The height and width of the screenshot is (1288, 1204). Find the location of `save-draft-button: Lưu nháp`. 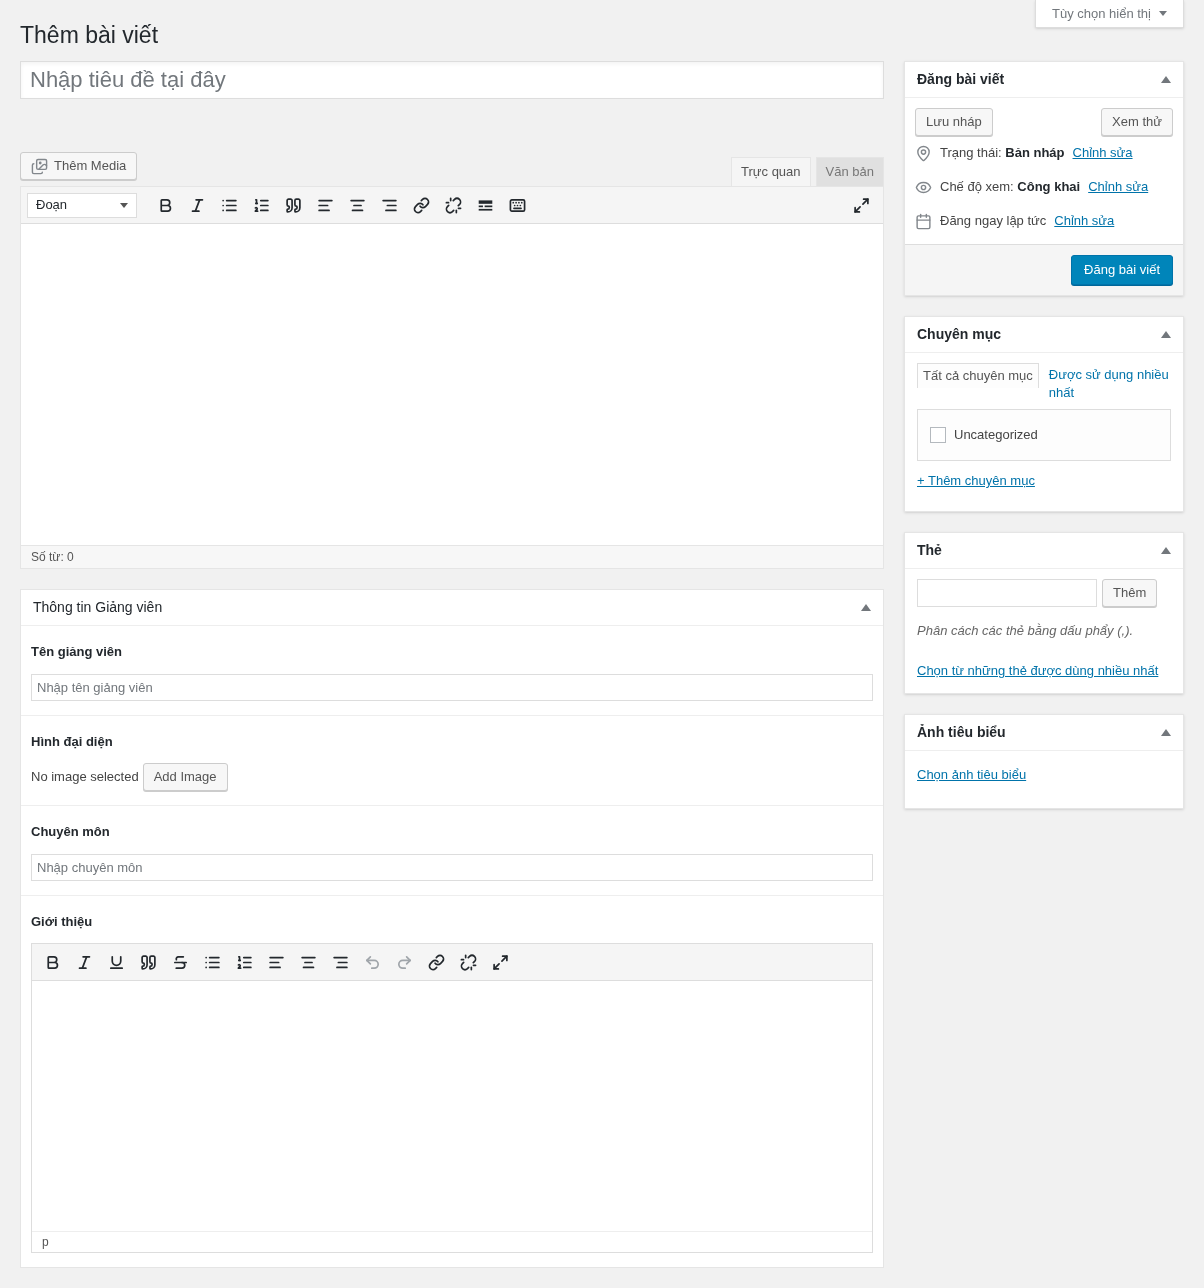

save-draft-button: Lưu nháp is located at coordinates (954, 122).